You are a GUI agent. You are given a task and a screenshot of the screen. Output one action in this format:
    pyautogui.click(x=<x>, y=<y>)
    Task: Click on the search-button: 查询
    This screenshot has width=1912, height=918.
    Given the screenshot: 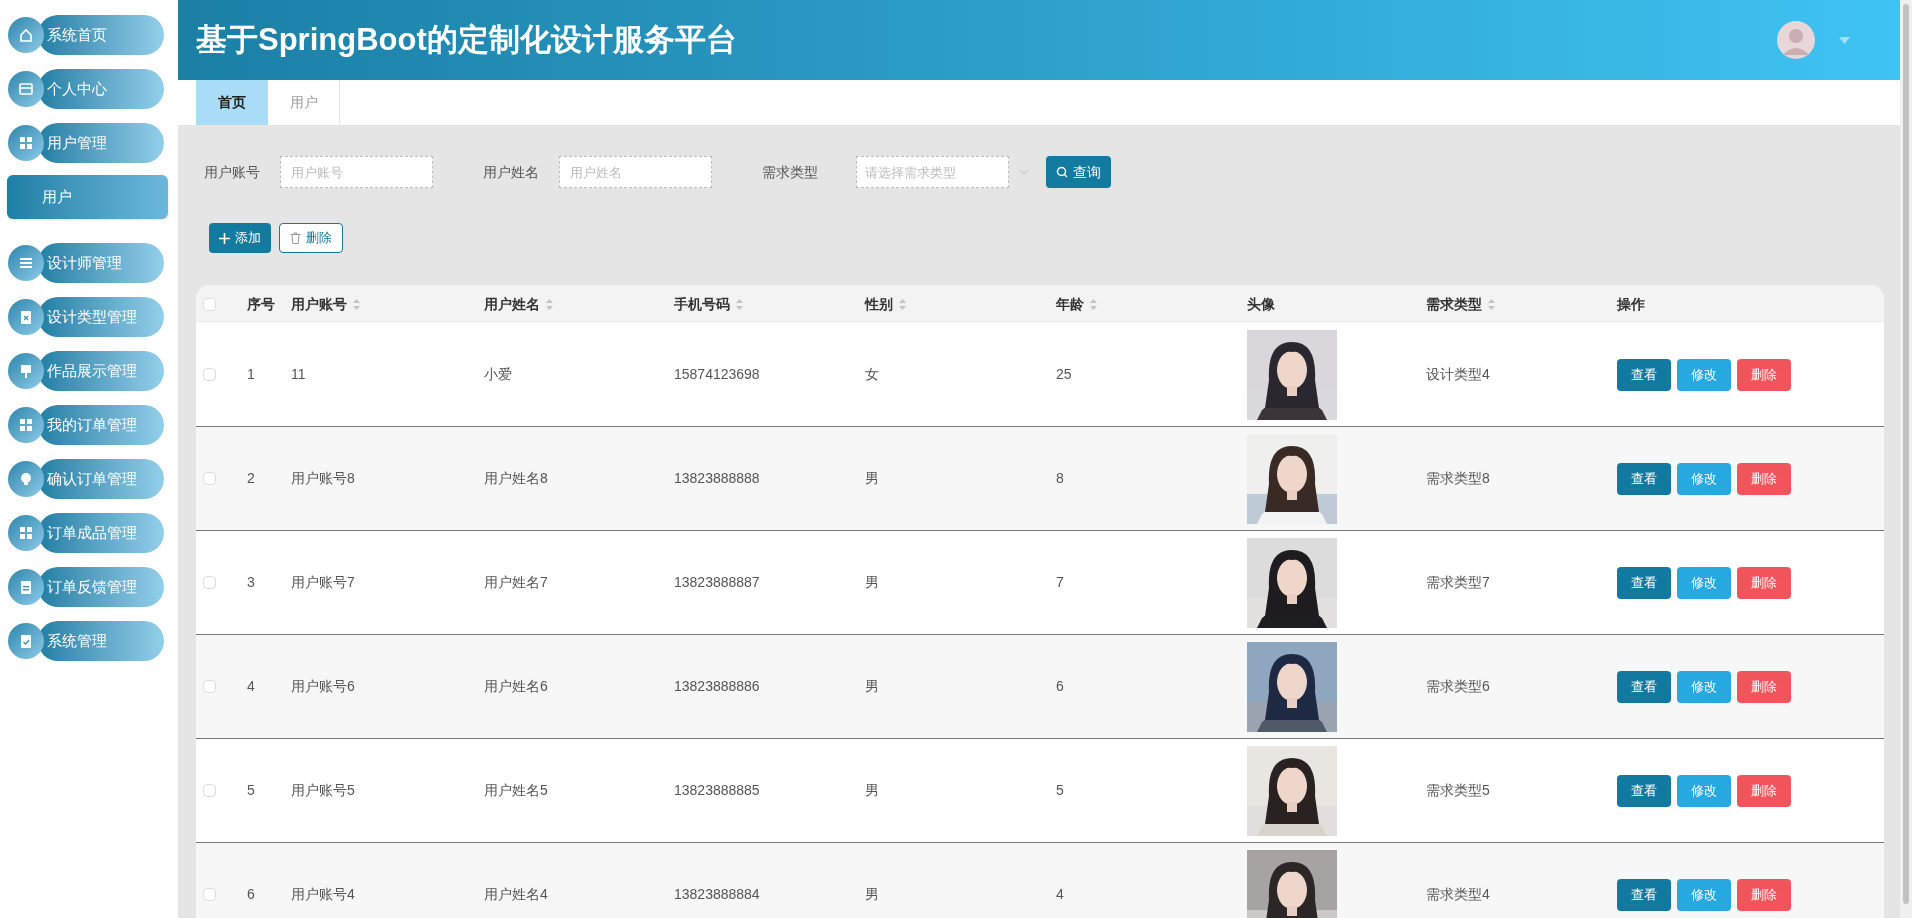 What is the action you would take?
    pyautogui.click(x=1078, y=172)
    